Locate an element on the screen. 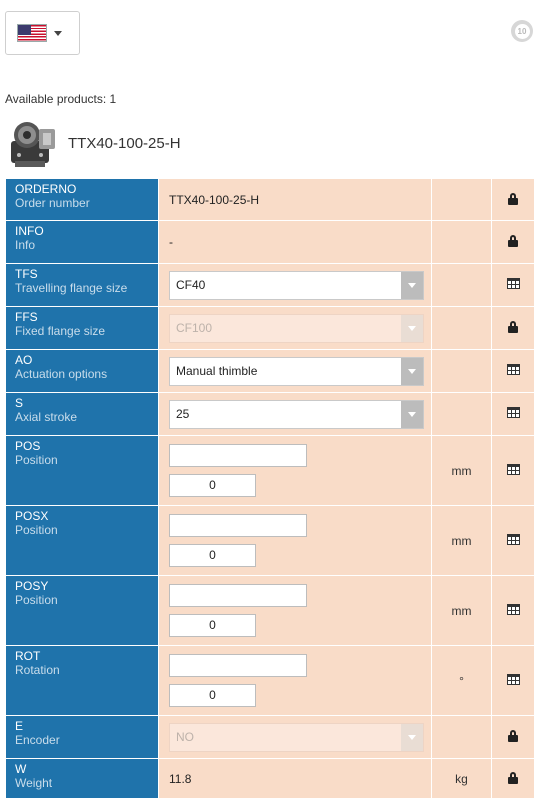  actuation-options-select: Manual thimble is located at coordinates (296, 371).